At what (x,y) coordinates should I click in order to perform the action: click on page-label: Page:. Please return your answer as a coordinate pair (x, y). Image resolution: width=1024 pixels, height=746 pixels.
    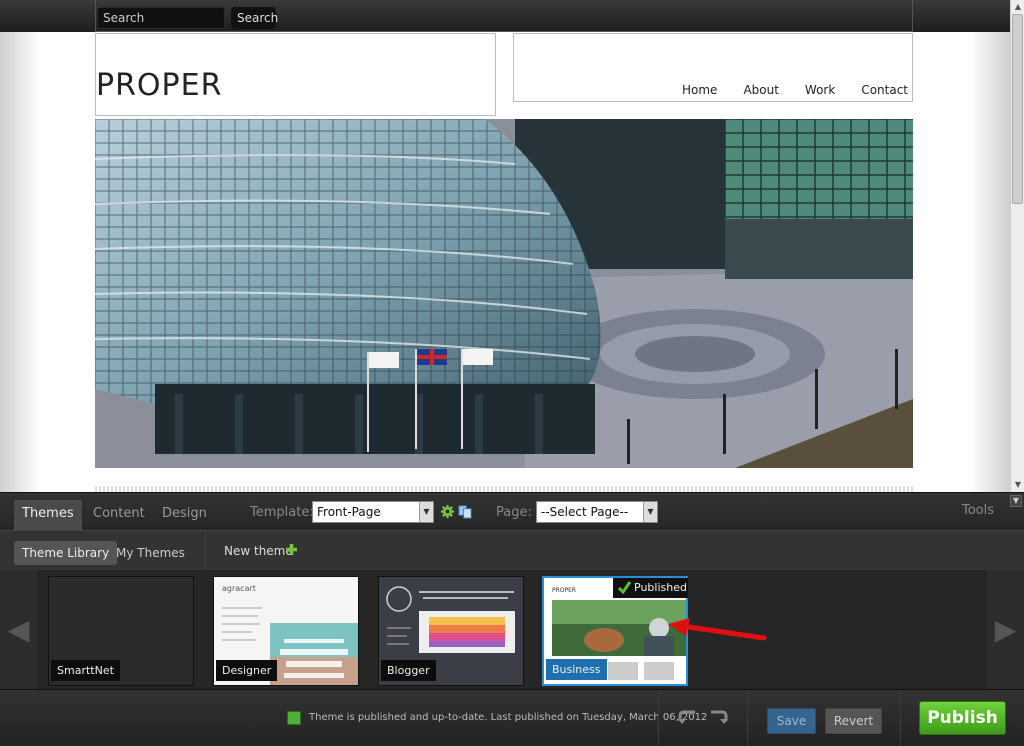
    Looking at the image, I should click on (514, 512).